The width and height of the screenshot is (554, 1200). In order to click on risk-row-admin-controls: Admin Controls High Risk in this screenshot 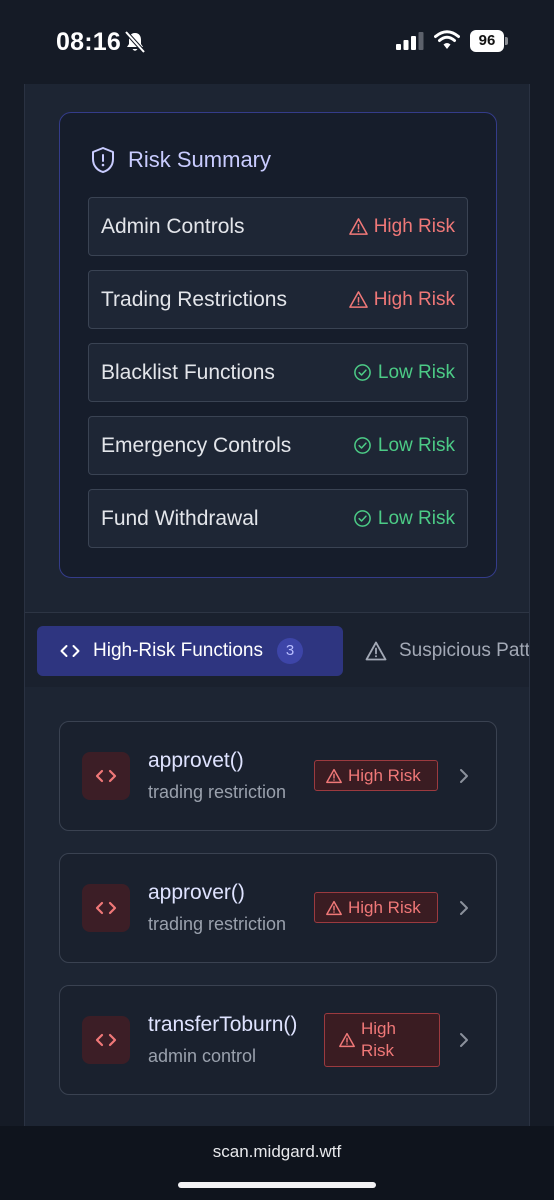, I will do `click(278, 226)`.